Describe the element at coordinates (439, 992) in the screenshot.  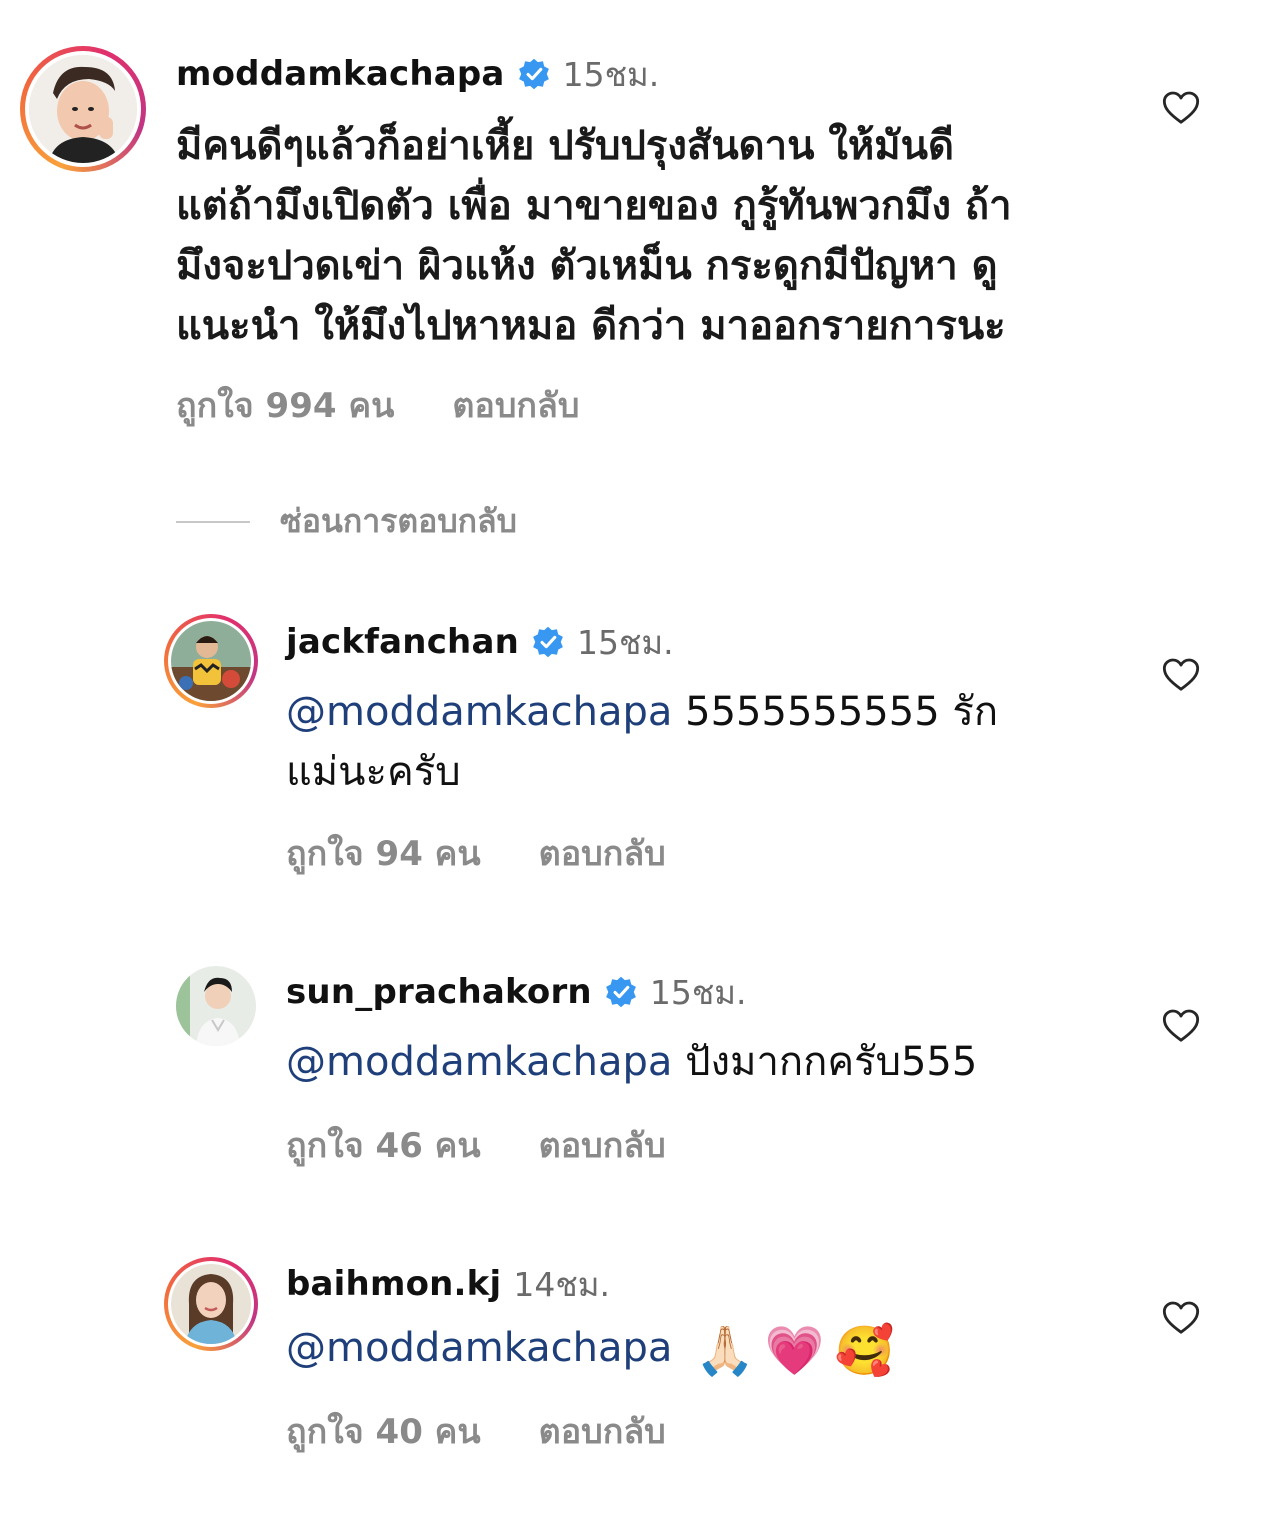
I see `username: sun_prachakorn` at that location.